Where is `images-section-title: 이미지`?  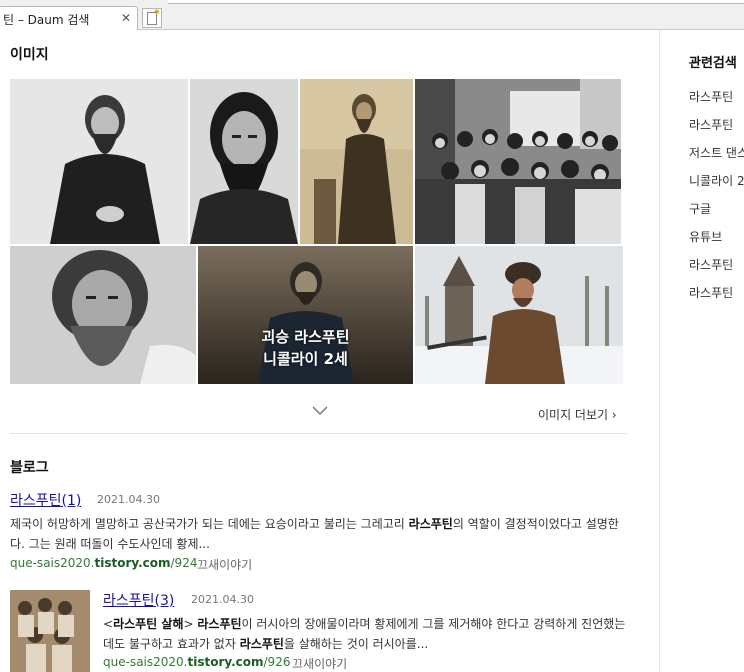 images-section-title: 이미지 is located at coordinates (29, 55).